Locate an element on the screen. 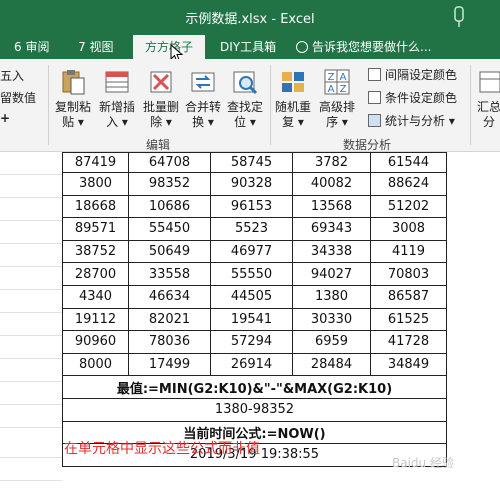  cell: 3782 is located at coordinates (331, 162).